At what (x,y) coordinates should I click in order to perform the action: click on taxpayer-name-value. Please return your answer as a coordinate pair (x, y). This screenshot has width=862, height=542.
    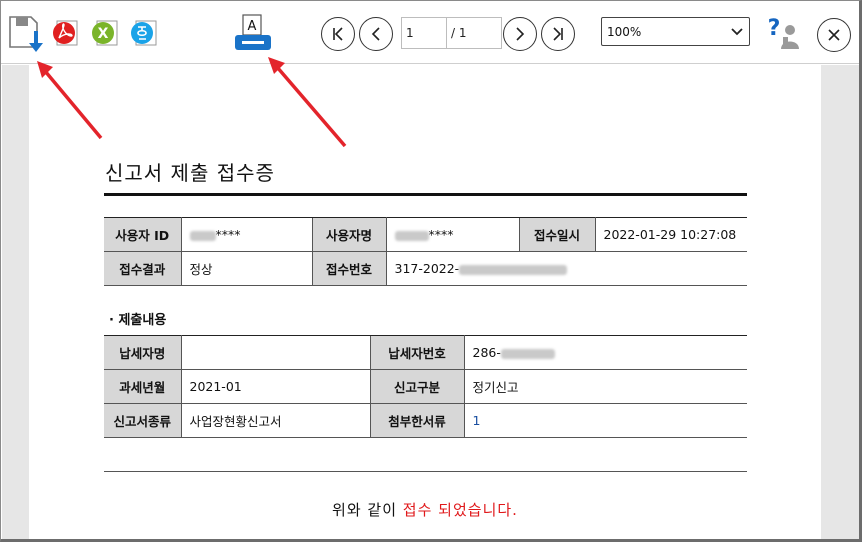
    Looking at the image, I should click on (275, 352).